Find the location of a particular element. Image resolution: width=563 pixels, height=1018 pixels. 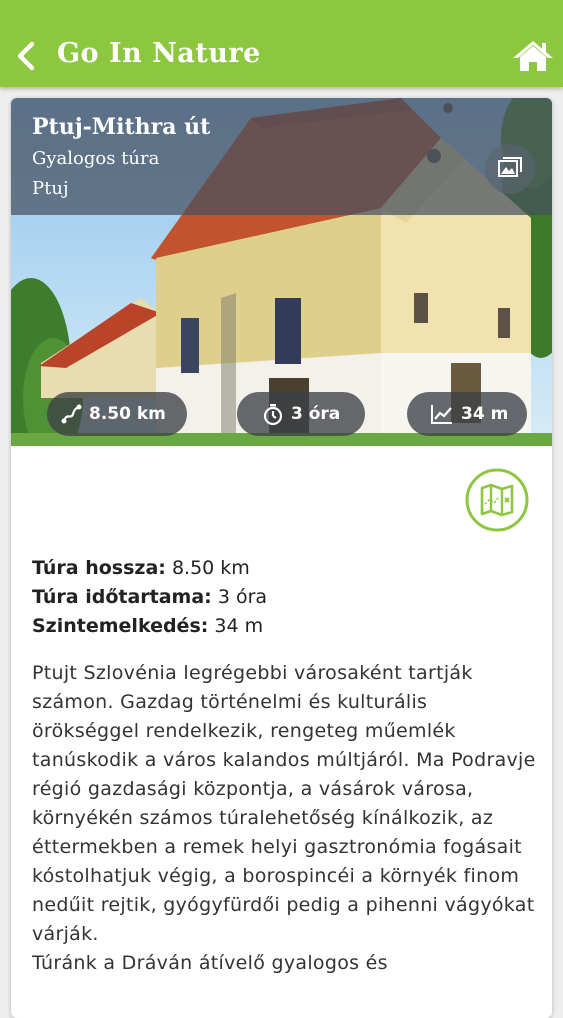

description-paragraph: Túránk a Dráván átívelő gyalogos és is located at coordinates (210, 963).